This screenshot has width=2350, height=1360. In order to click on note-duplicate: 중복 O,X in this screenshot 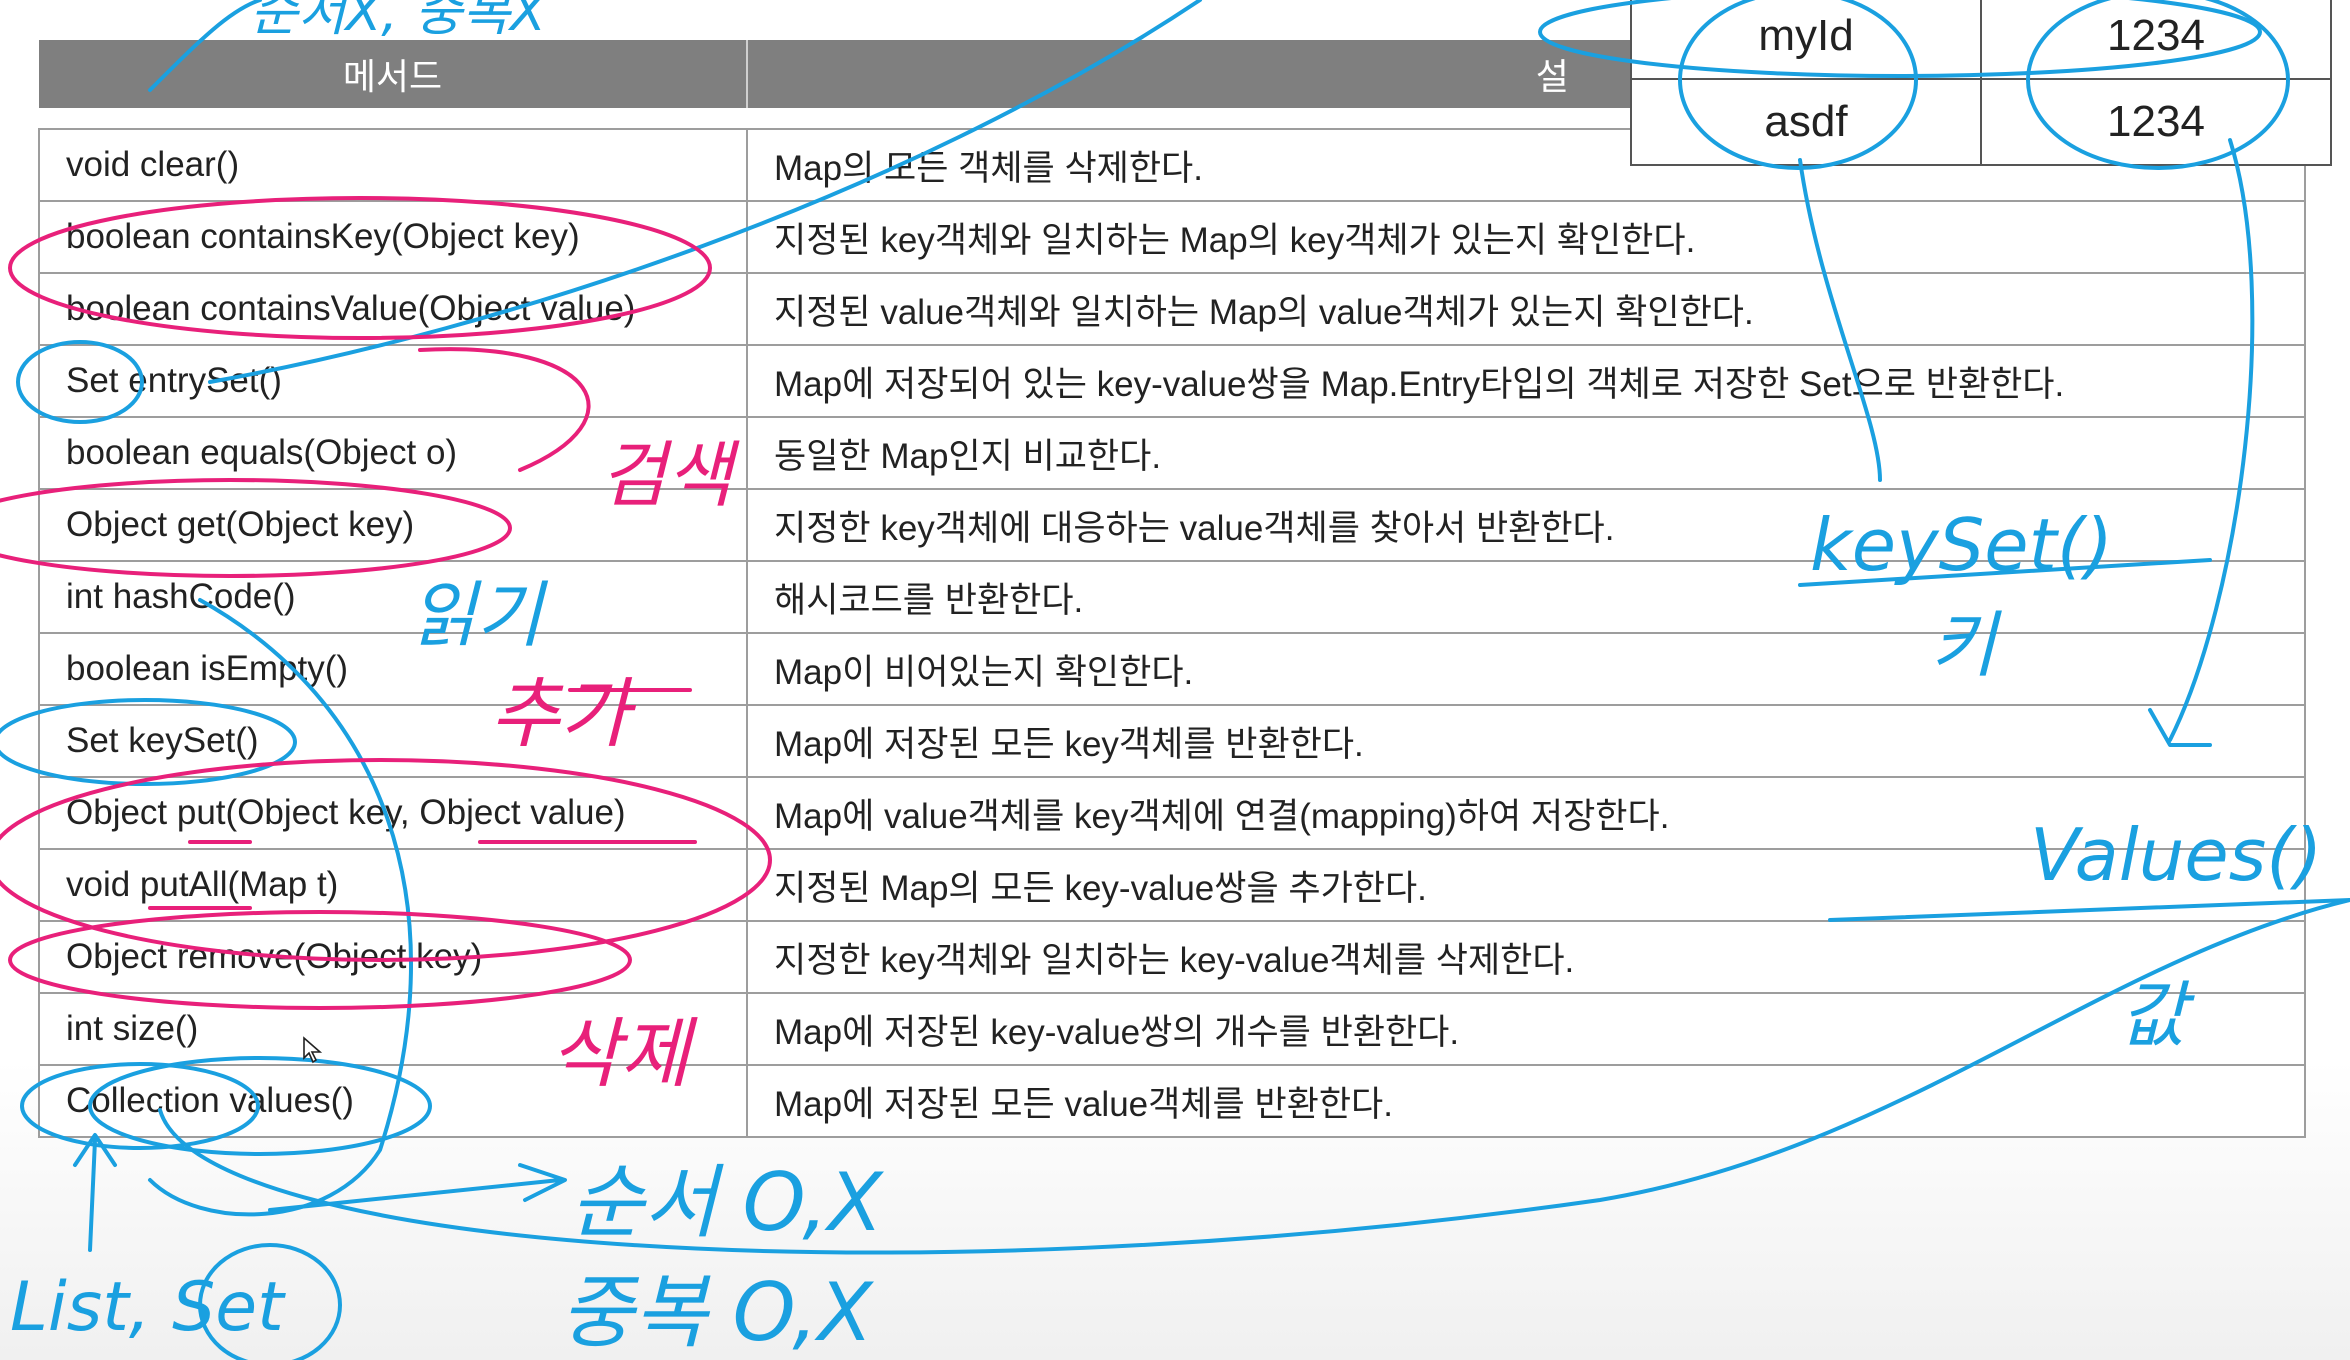, I will do `click(717, 1312)`.